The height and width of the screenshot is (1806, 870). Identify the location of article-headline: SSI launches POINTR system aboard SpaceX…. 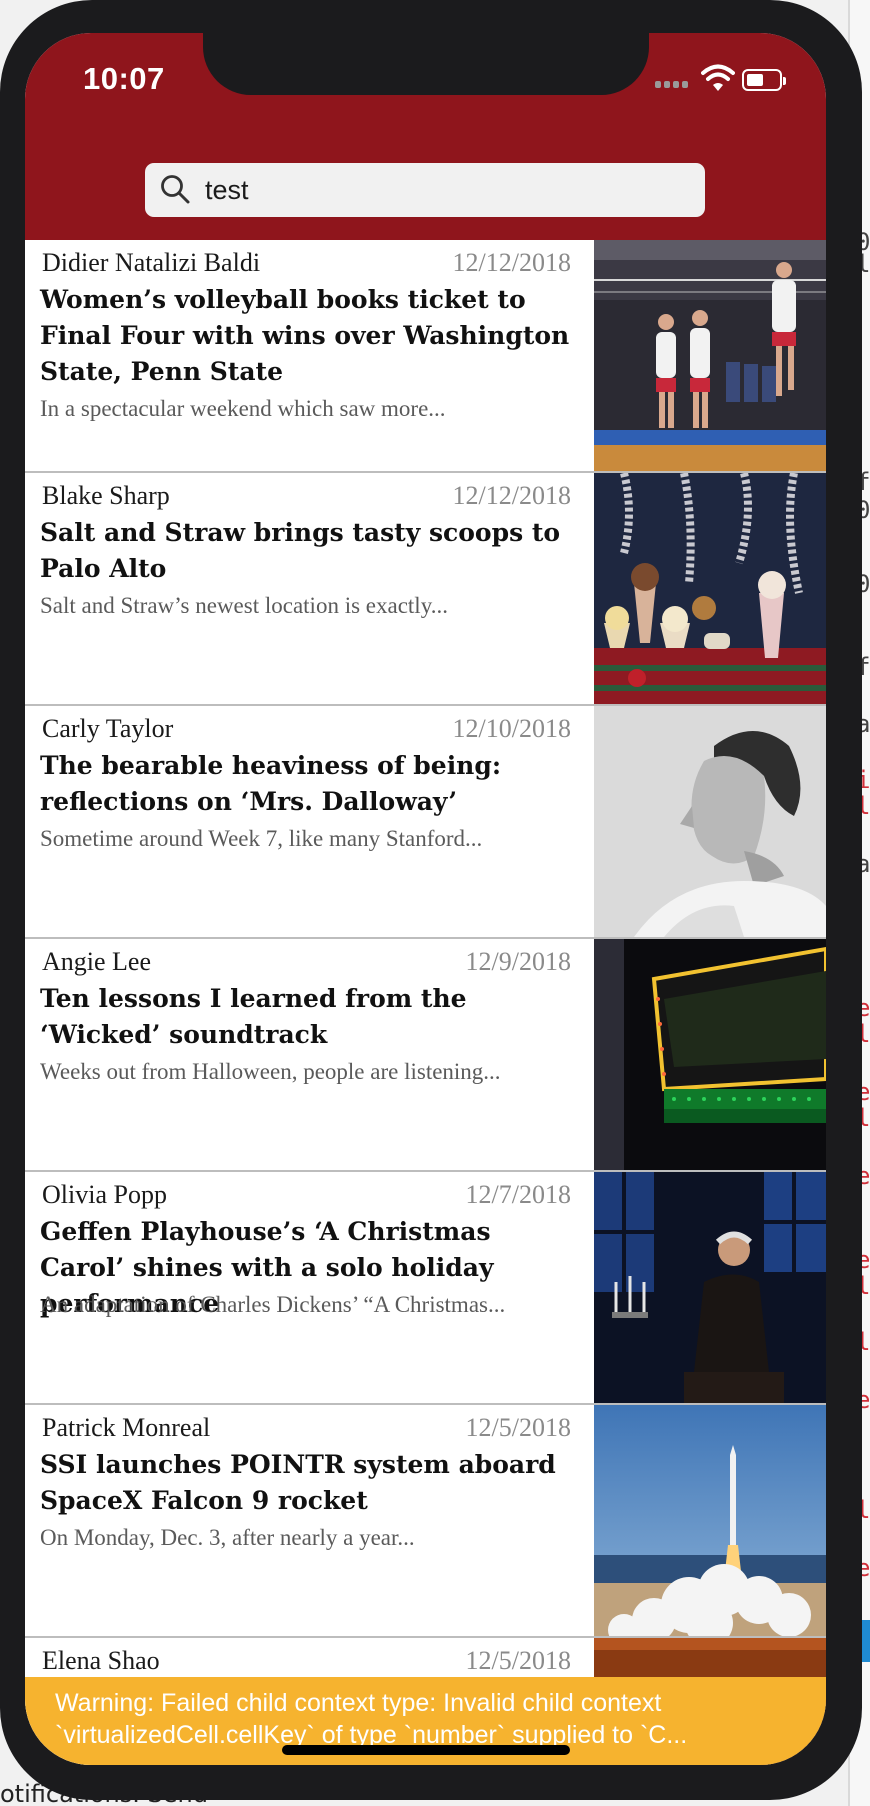
(298, 1482).